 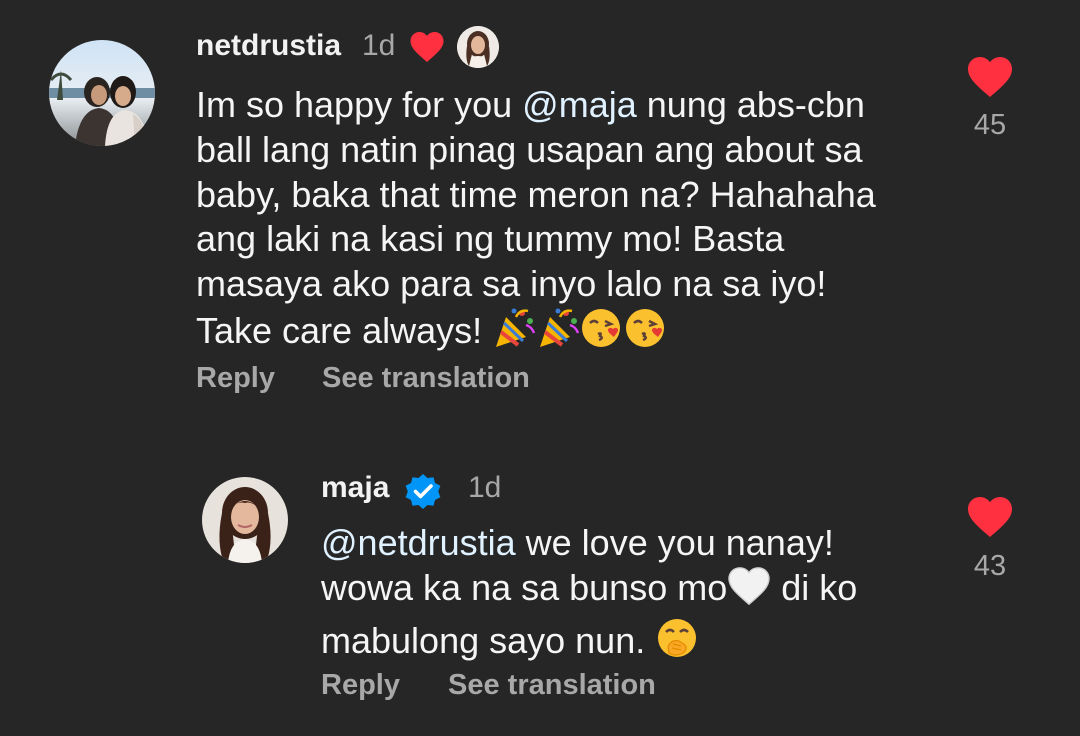 I want to click on comment-line: mabulong sayo nun., so click(x=589, y=643).